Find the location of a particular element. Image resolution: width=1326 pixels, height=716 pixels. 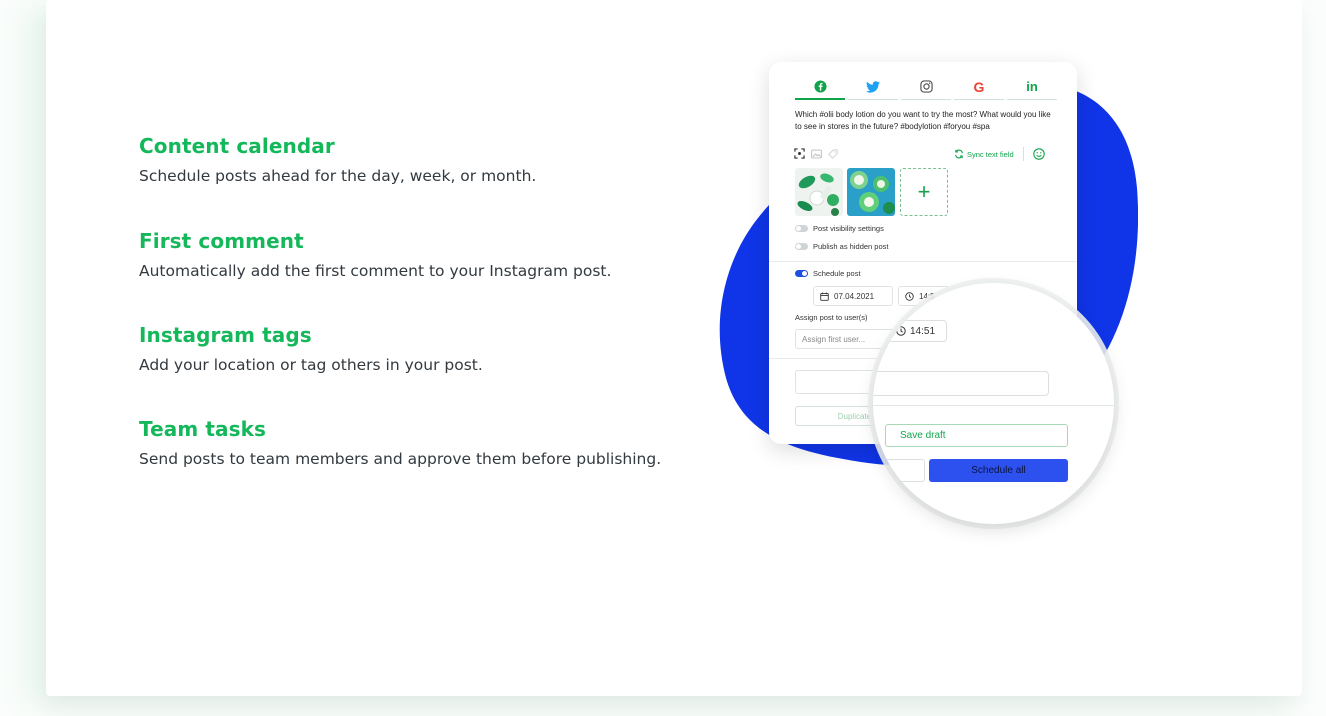

schedule-post-toggle is located at coordinates (801, 273).